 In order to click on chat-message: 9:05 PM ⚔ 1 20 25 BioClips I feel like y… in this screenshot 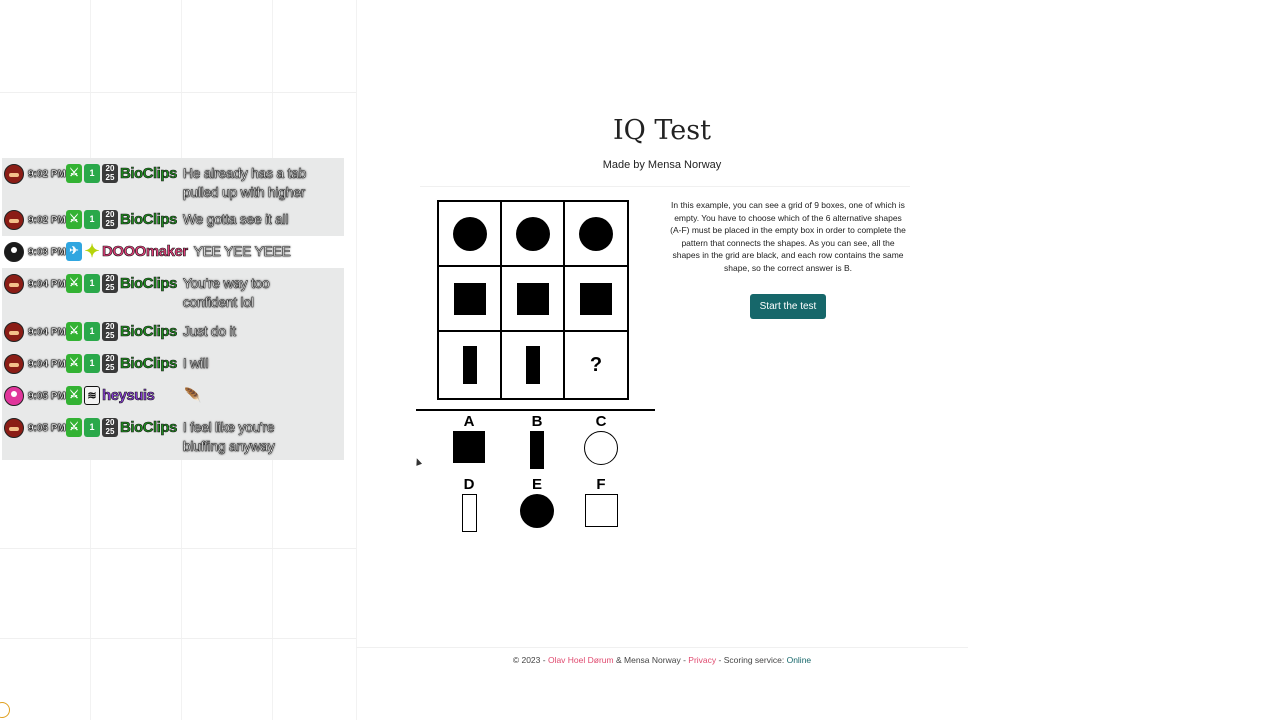, I will do `click(173, 436)`.